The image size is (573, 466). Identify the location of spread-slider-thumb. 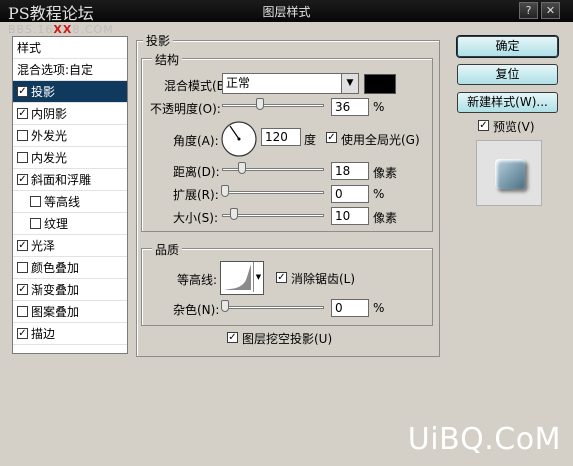
(225, 191).